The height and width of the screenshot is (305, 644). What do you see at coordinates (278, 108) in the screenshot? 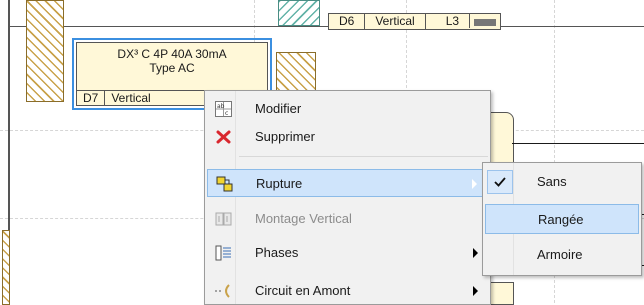
I see `menu-item-label: Modifier` at bounding box center [278, 108].